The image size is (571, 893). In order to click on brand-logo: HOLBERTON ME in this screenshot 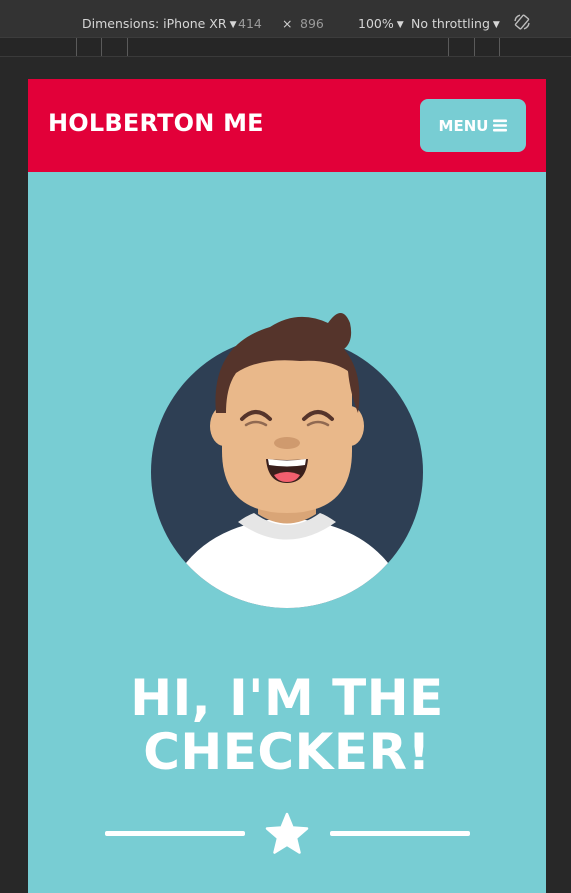, I will do `click(156, 123)`.